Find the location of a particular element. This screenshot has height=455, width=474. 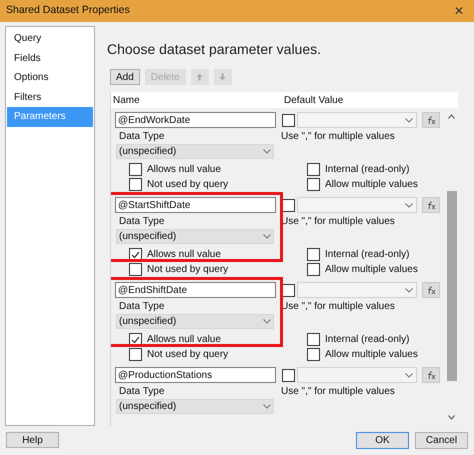

toolbar-button: Add is located at coordinates (125, 77).